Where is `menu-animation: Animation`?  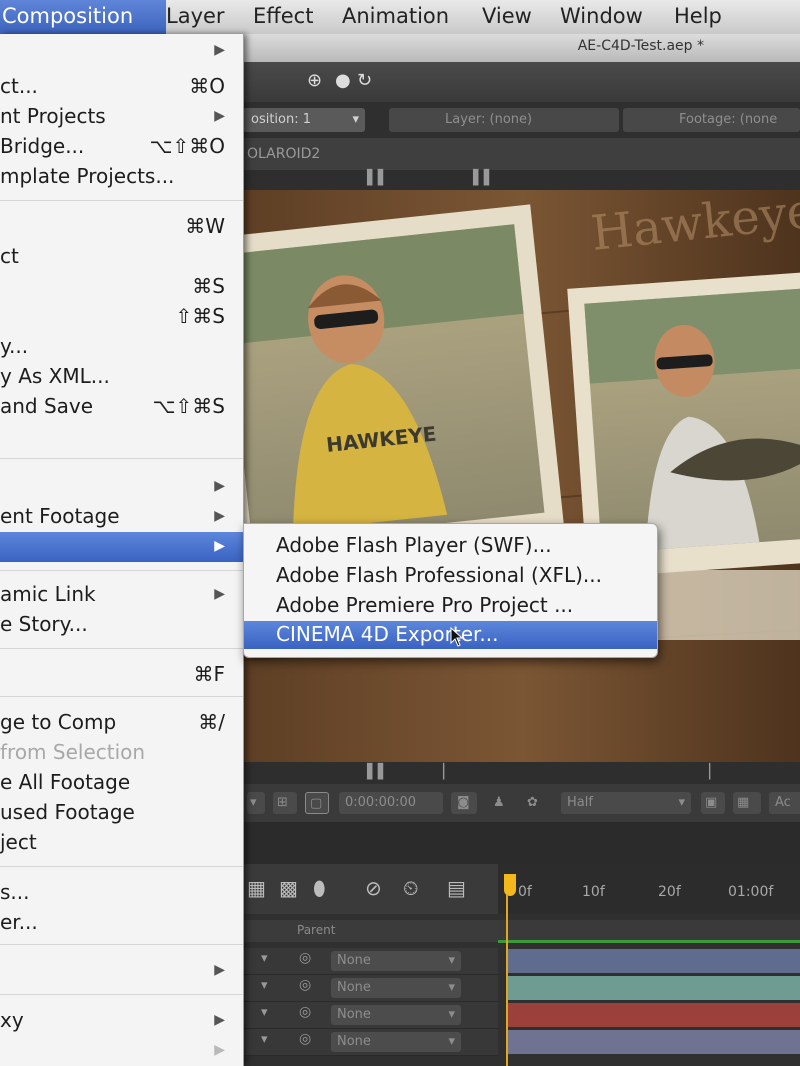
menu-animation: Animation is located at coordinates (395, 16).